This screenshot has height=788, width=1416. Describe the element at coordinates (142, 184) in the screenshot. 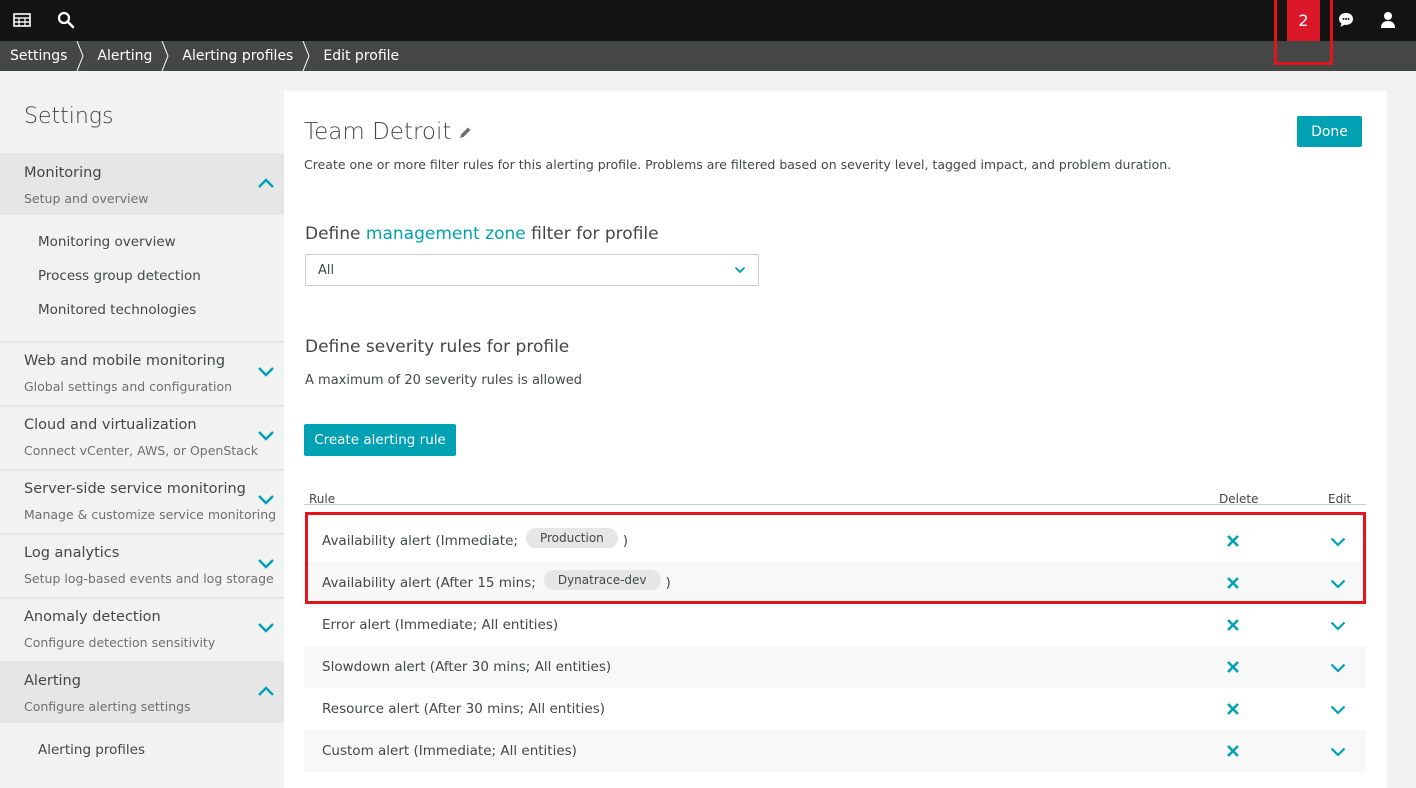

I see `sidebar-section-monitoring: Monitoring Setup and overview` at that location.